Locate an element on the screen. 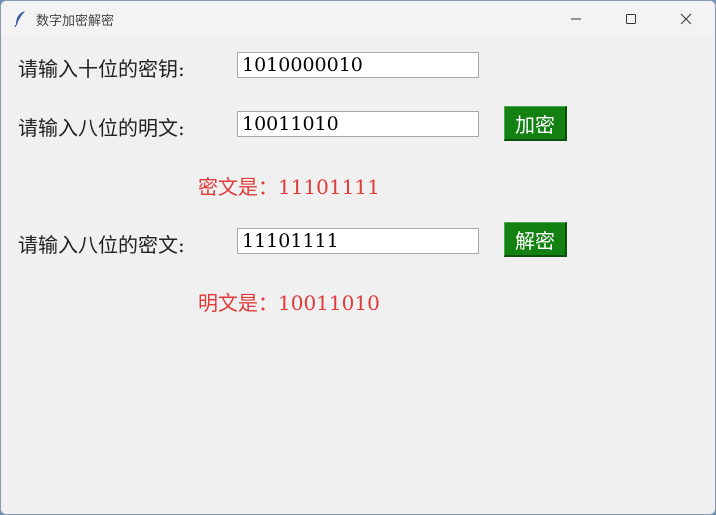 The width and height of the screenshot is (716, 515). key-input is located at coordinates (358, 65).